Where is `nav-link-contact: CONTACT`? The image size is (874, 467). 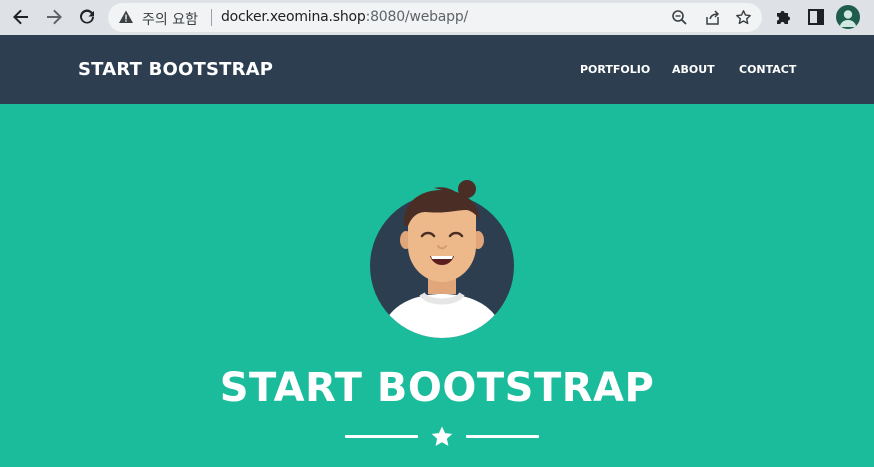
nav-link-contact: CONTACT is located at coordinates (767, 69).